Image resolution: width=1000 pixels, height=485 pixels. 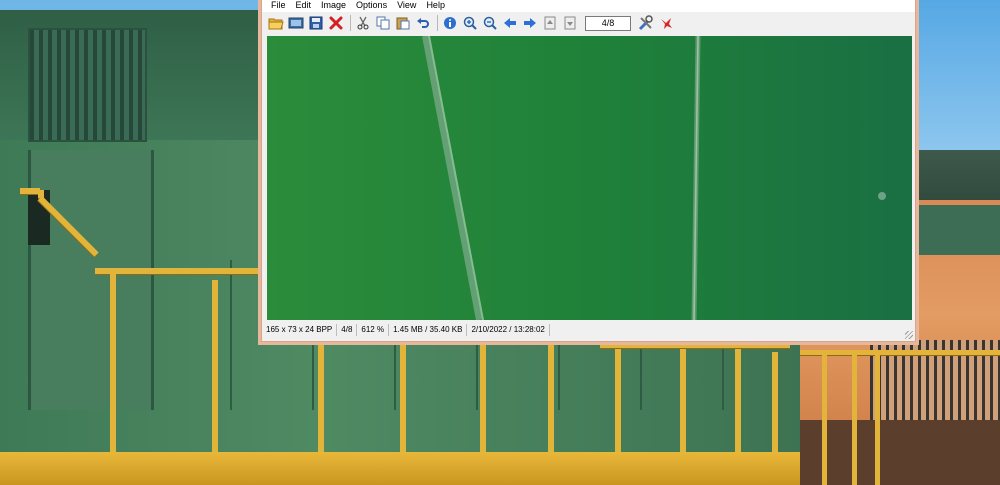 What do you see at coordinates (276, 23) in the screenshot?
I see `open-folder-icon` at bounding box center [276, 23].